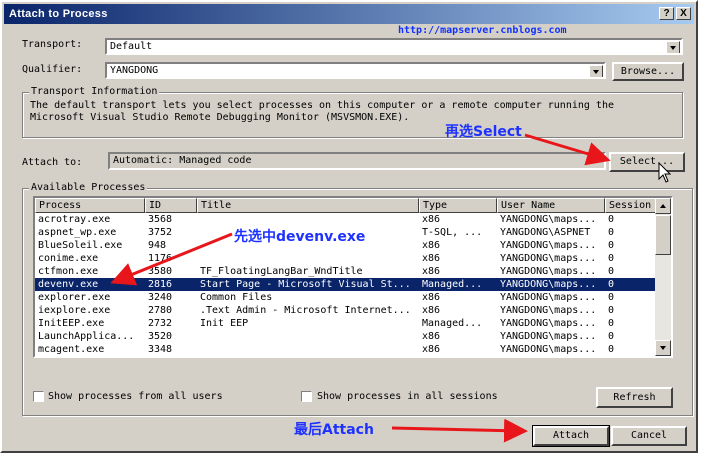 The height and width of the screenshot is (457, 702). Describe the element at coordinates (567, 149) in the screenshot. I see `arrow-to-select-icon` at that location.